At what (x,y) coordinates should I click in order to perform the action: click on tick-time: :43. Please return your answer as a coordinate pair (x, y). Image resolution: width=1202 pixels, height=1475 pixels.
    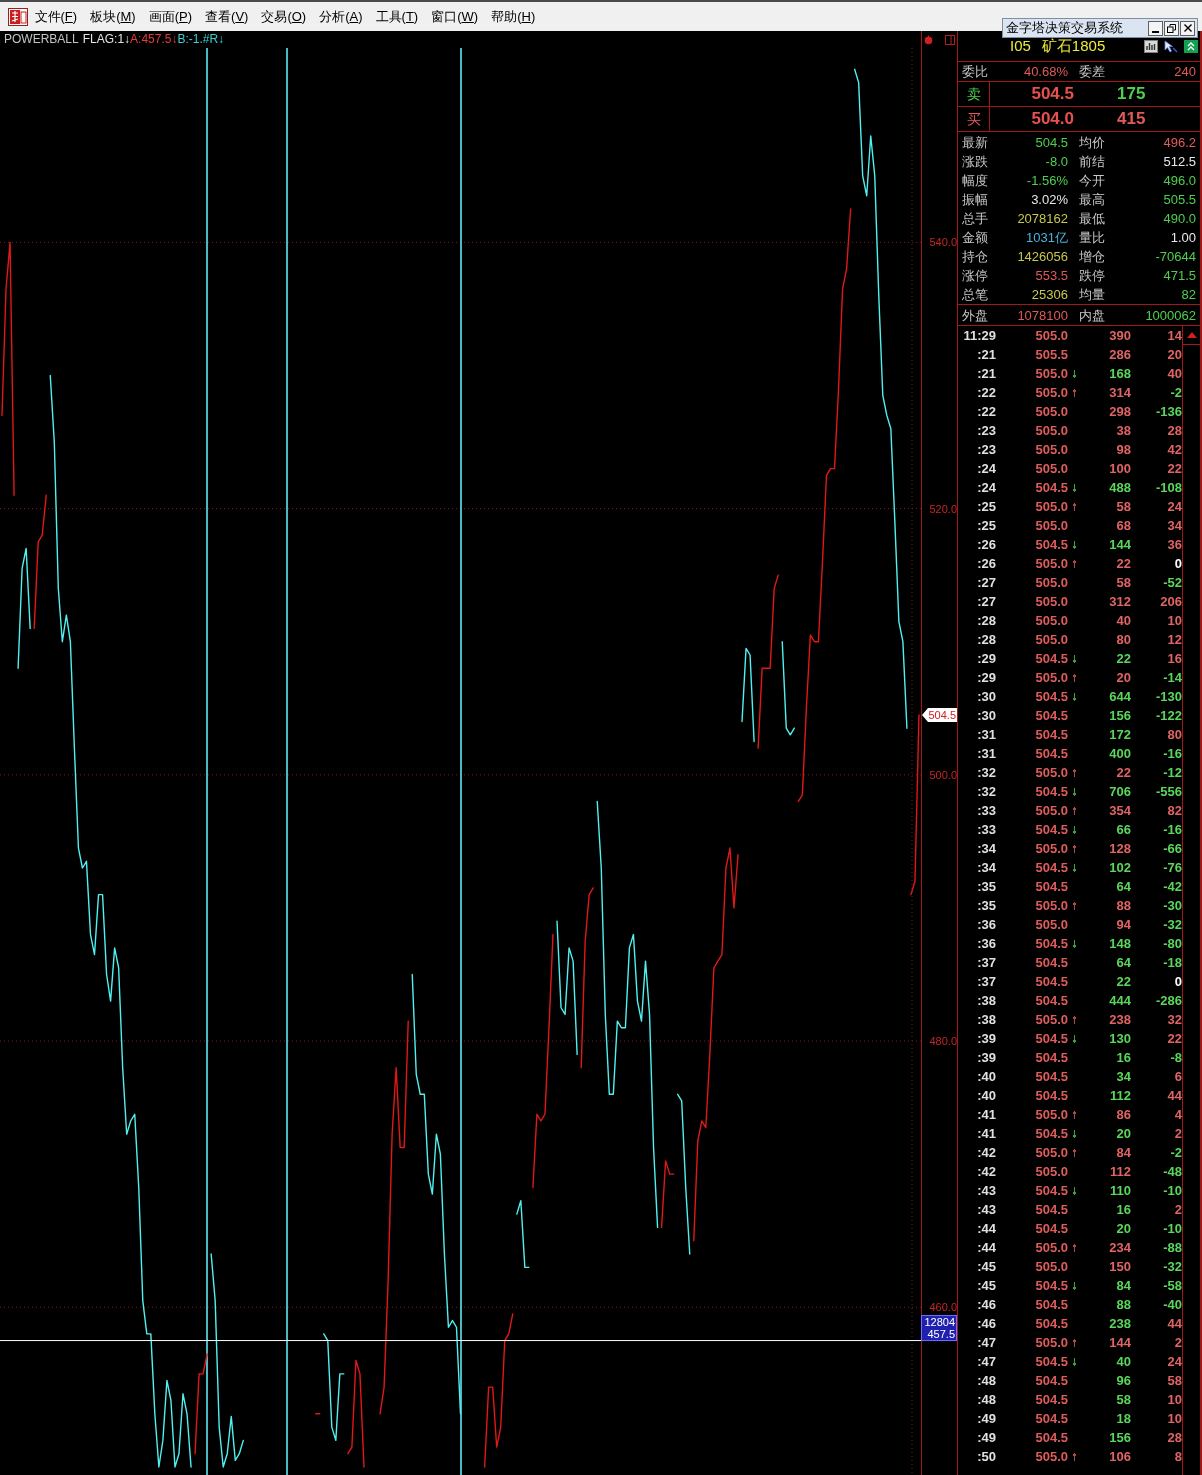
    Looking at the image, I should click on (986, 1191).